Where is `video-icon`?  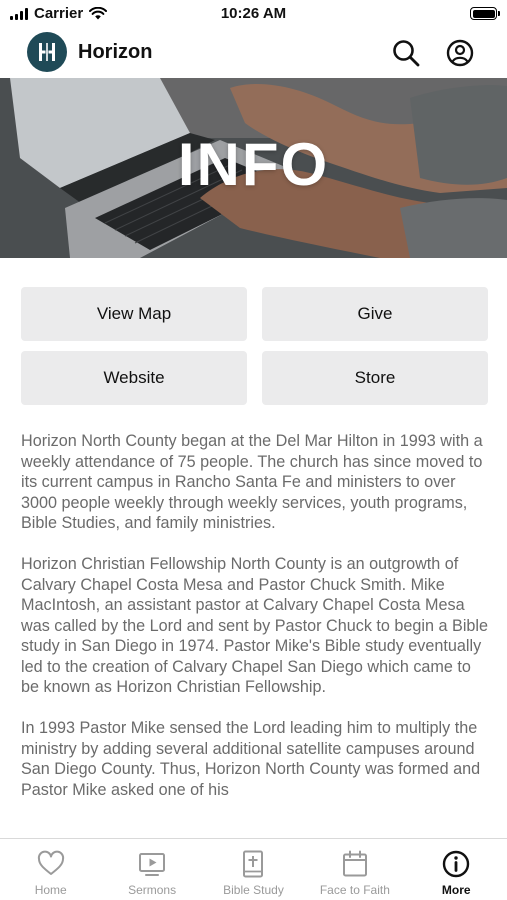
video-icon is located at coordinates (152, 864).